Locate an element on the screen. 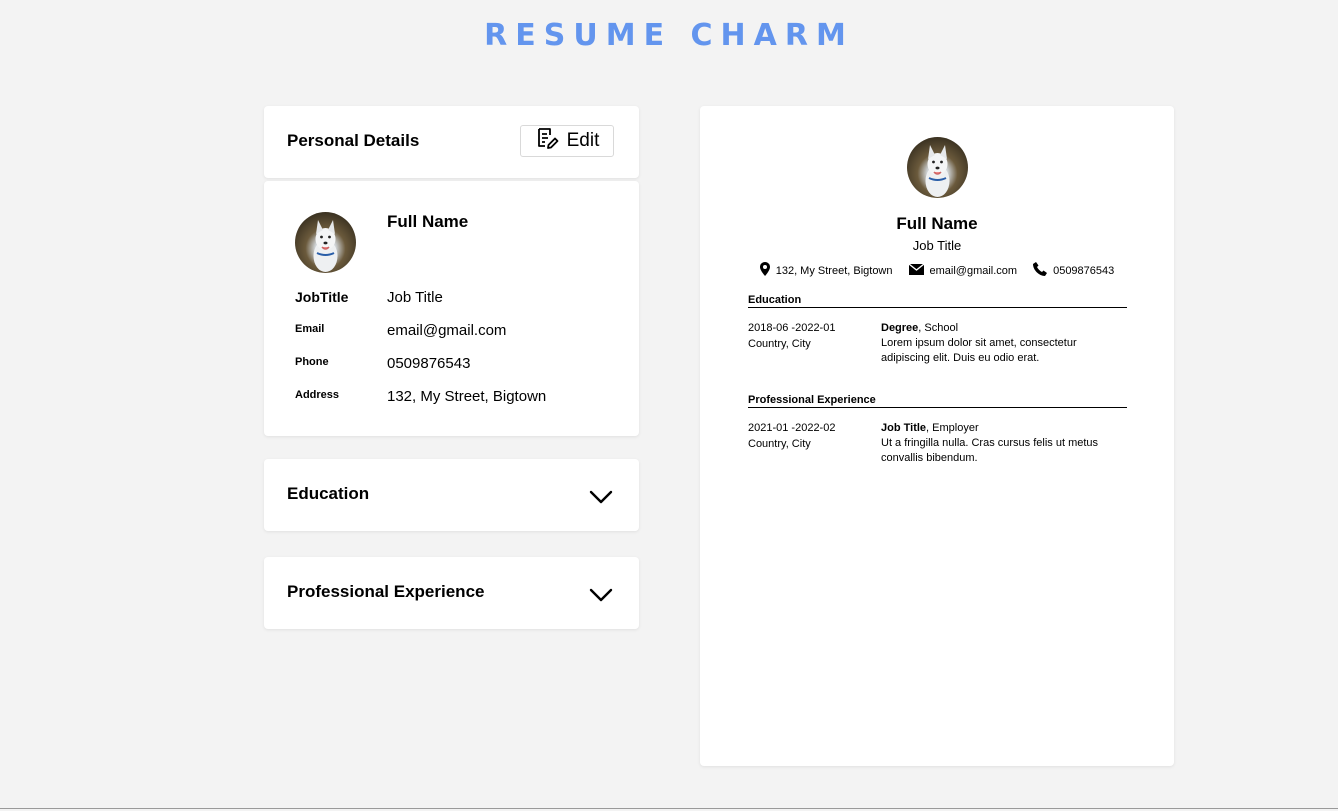 The height and width of the screenshot is (811, 1338). edit-button: Edit is located at coordinates (567, 141).